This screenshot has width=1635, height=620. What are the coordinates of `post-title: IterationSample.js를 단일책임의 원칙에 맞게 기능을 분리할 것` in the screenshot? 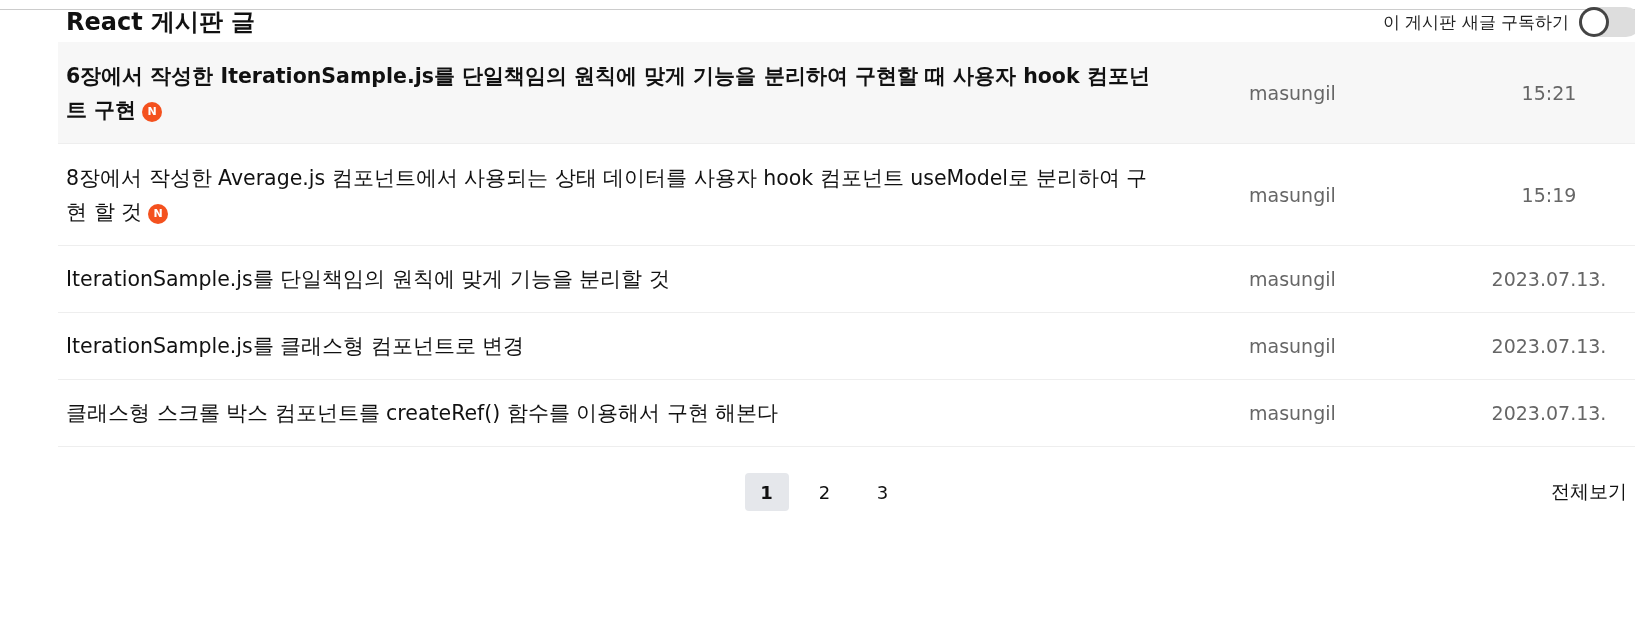 It's located at (611, 279).